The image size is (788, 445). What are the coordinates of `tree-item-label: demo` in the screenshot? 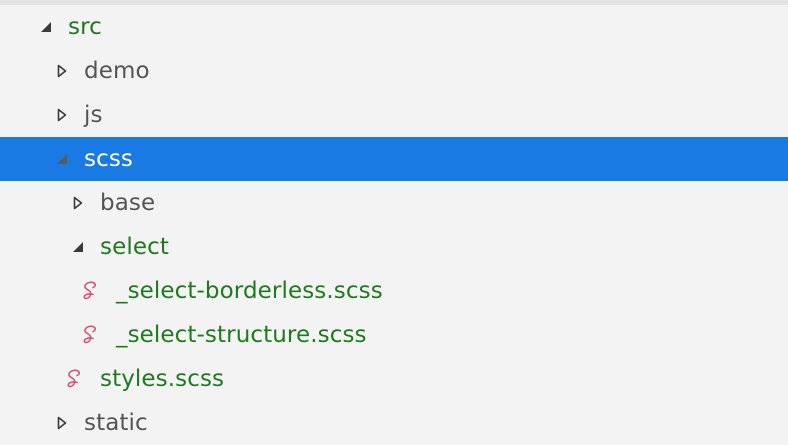 It's located at (117, 71).